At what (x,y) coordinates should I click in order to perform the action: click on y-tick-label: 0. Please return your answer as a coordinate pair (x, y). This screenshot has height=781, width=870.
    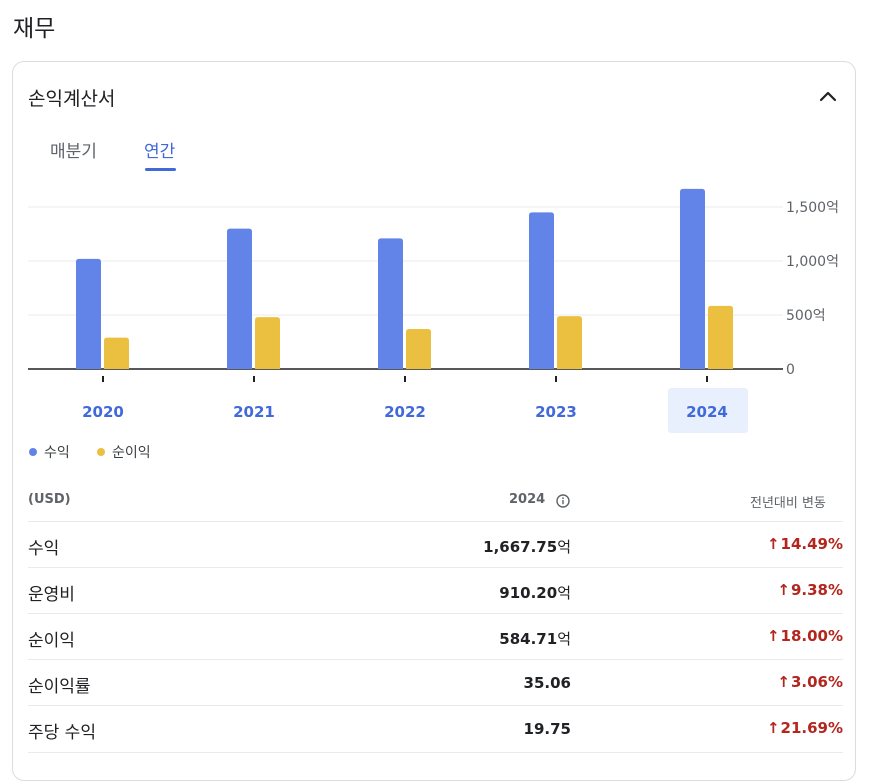
    Looking at the image, I should click on (790, 370).